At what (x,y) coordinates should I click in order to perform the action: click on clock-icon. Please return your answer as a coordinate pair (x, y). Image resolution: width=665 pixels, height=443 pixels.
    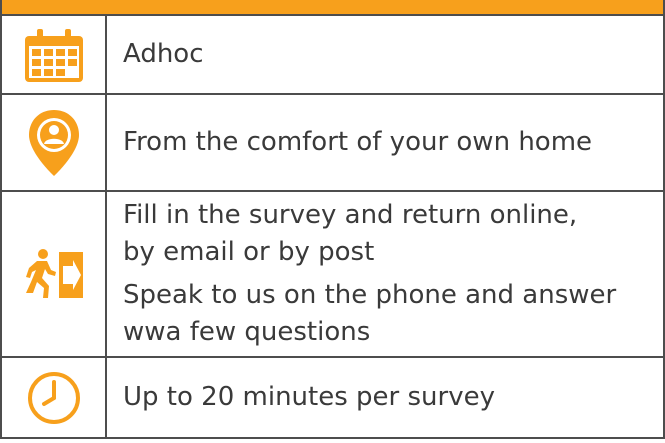
    Looking at the image, I should click on (53, 398).